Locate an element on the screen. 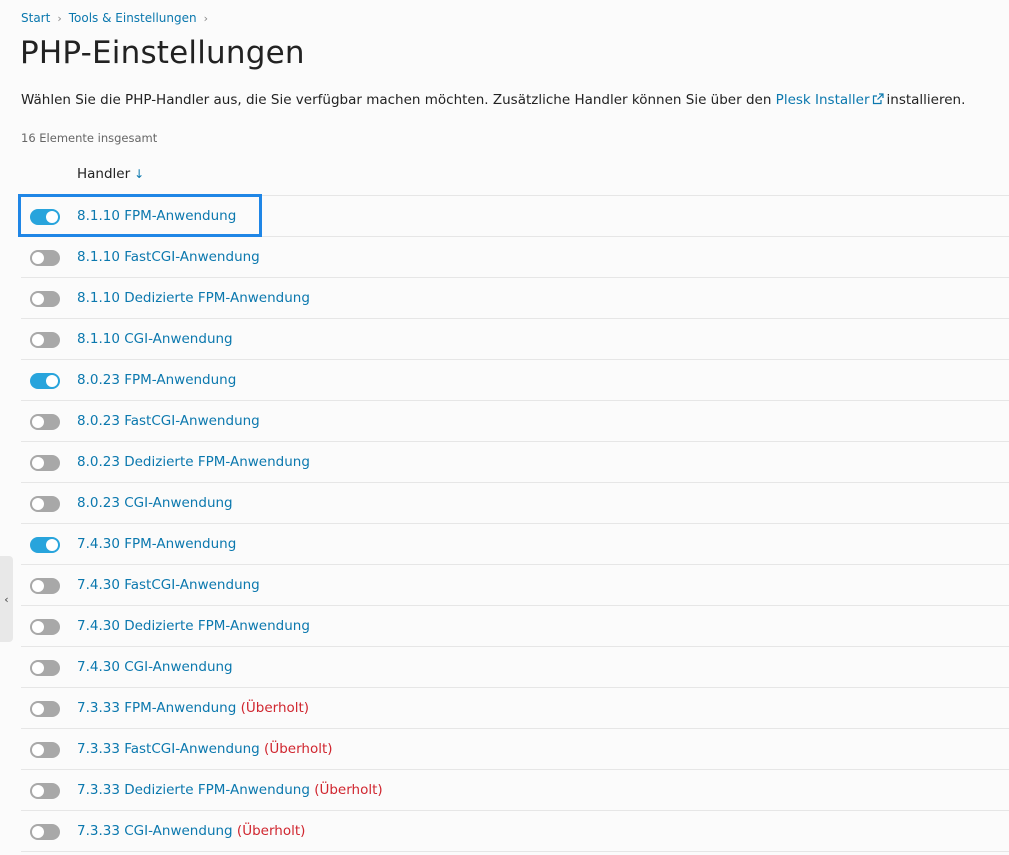 This screenshot has height=855, width=1009. table-row: 8.0.23 Dedizierte FPM-Anwendung is located at coordinates (515, 462).